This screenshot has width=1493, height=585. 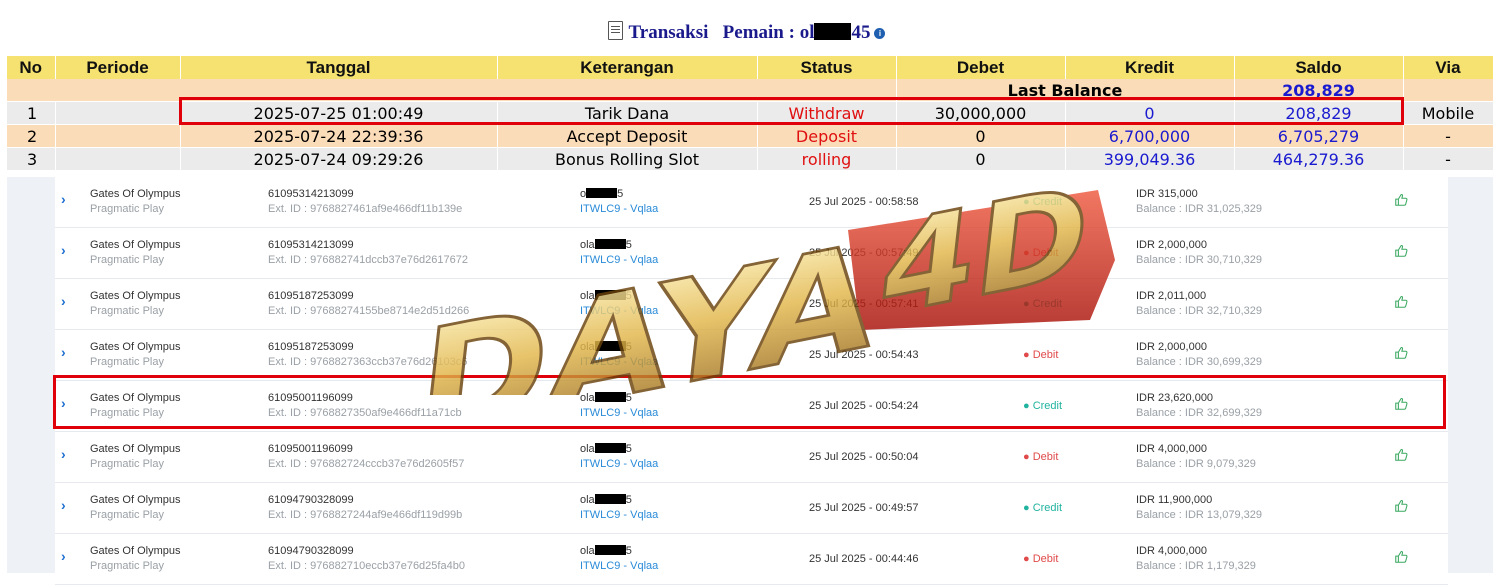 What do you see at coordinates (311, 500) in the screenshot?
I see `transaction-id: 61094790328099` at bounding box center [311, 500].